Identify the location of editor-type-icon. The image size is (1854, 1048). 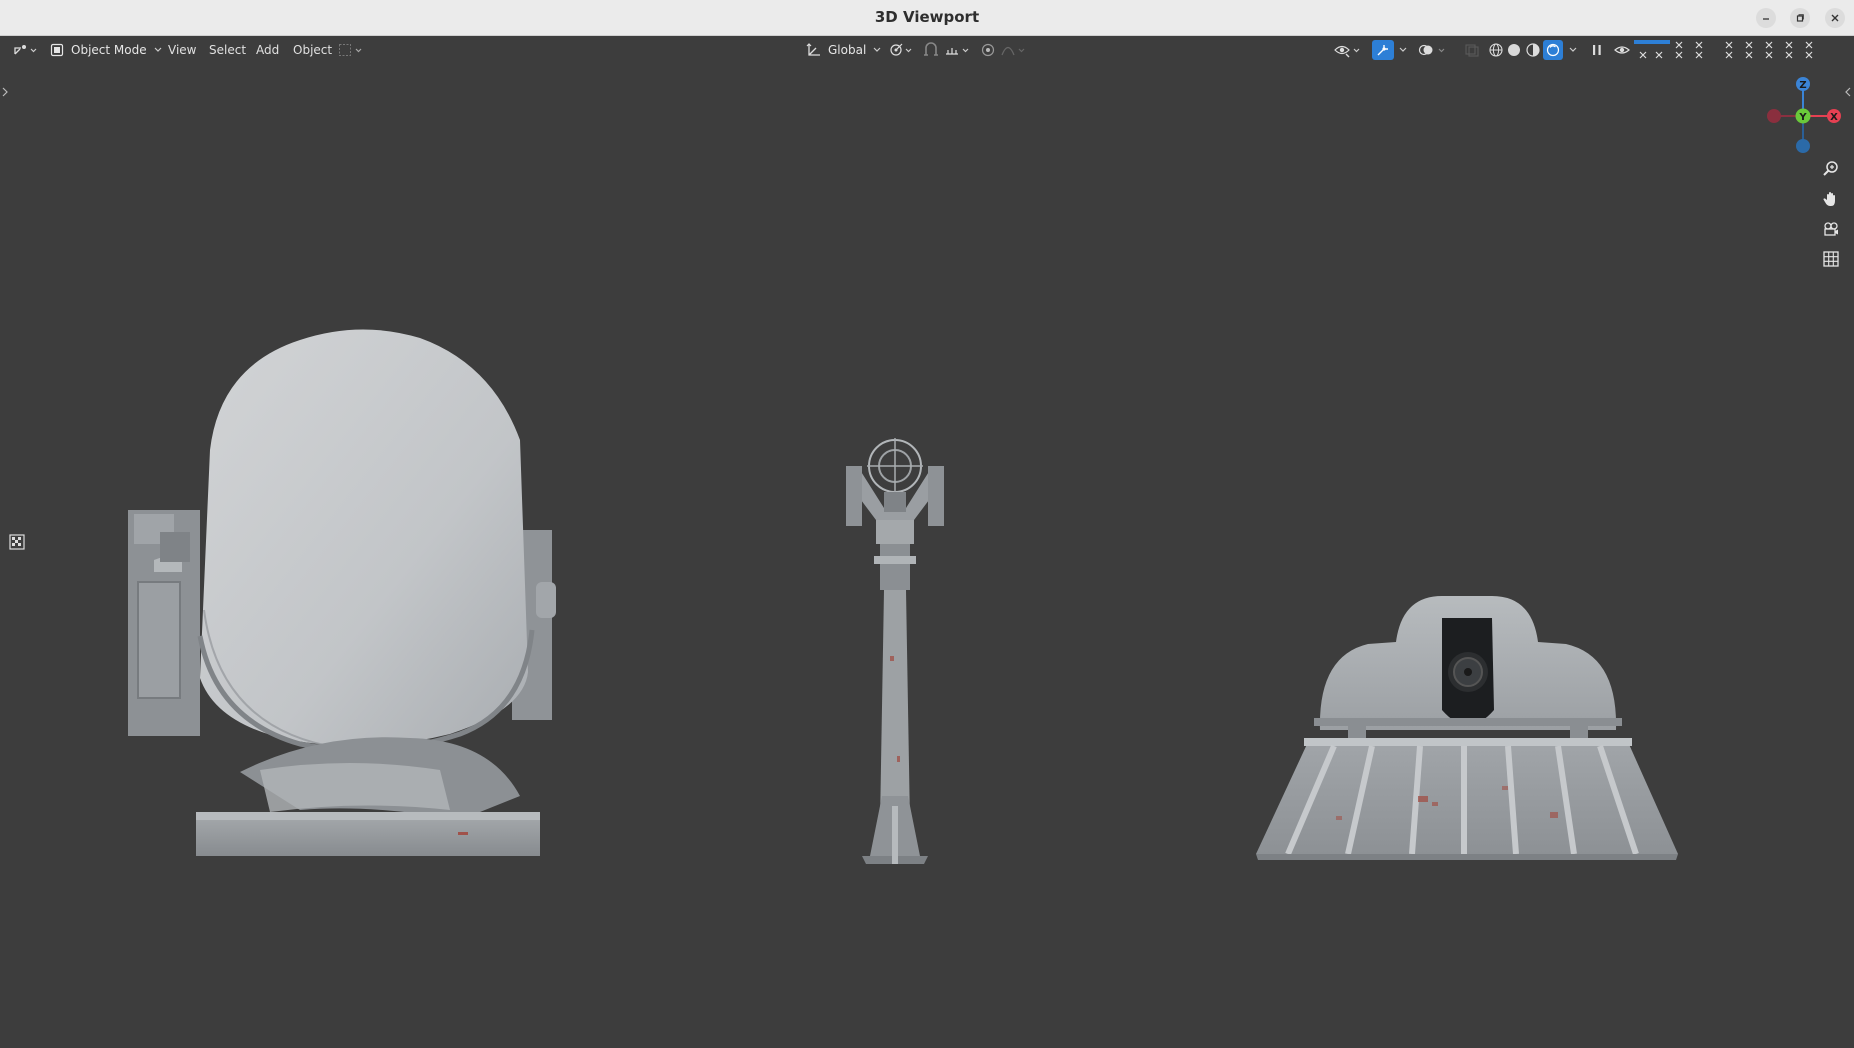
(25, 50).